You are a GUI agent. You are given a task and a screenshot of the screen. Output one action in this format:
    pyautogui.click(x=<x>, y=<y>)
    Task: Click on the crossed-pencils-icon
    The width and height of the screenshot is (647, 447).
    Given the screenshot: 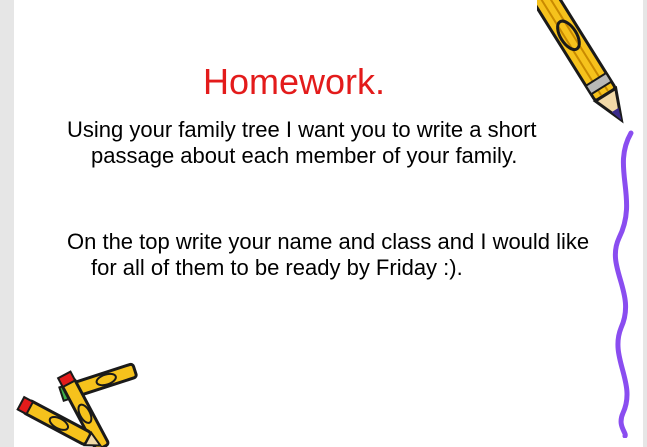 What is the action you would take?
    pyautogui.click(x=77, y=404)
    